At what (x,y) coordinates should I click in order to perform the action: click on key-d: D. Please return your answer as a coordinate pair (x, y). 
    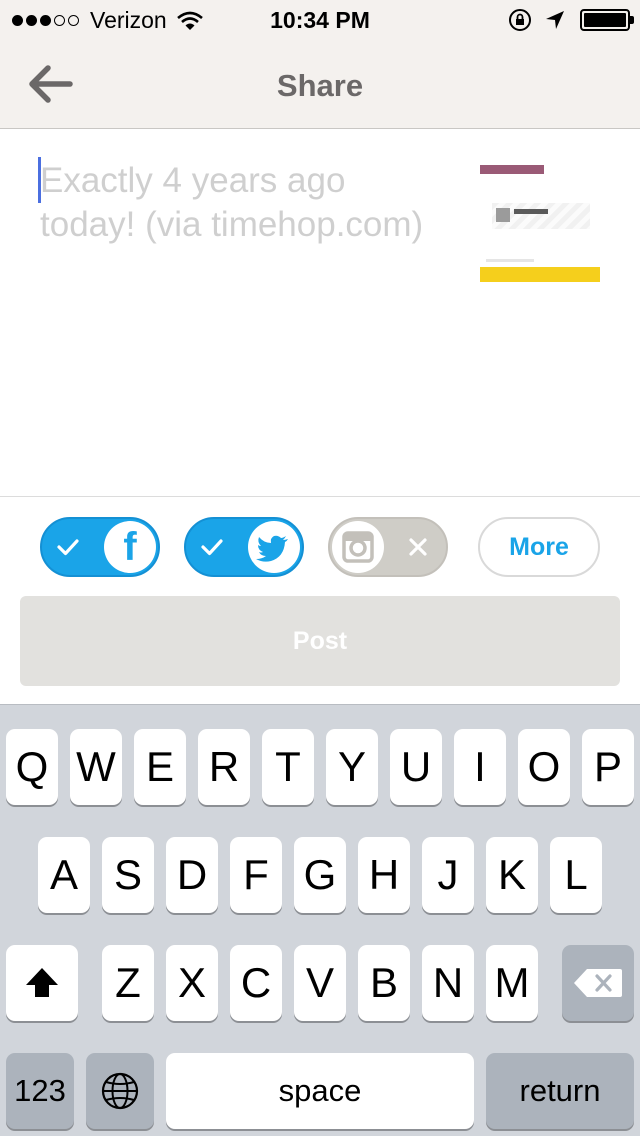
    Looking at the image, I should click on (192, 875).